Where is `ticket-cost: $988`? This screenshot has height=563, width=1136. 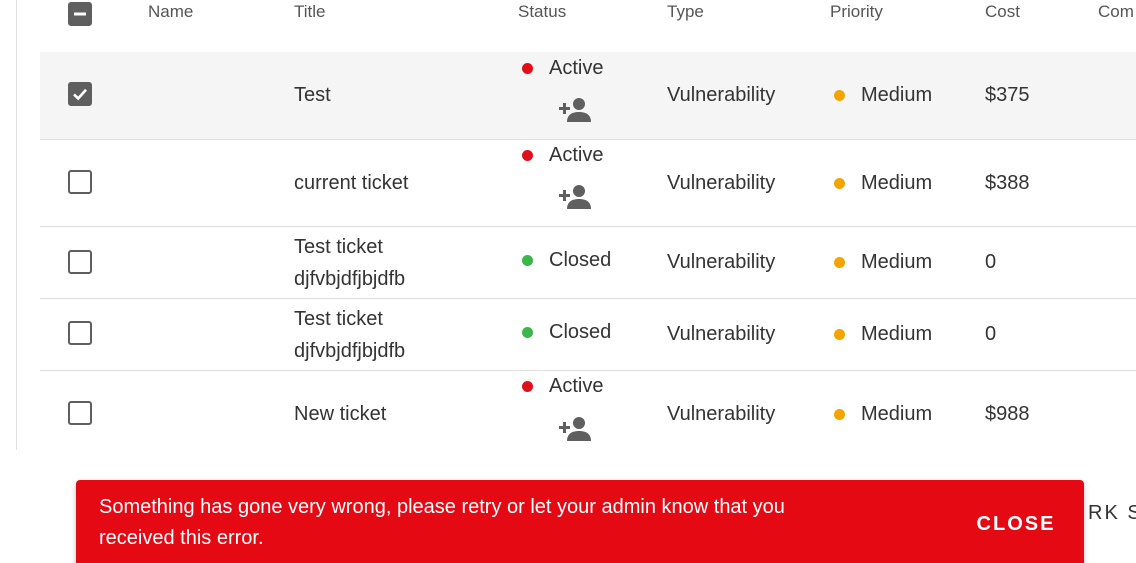
ticket-cost: $988 is located at coordinates (1007, 413).